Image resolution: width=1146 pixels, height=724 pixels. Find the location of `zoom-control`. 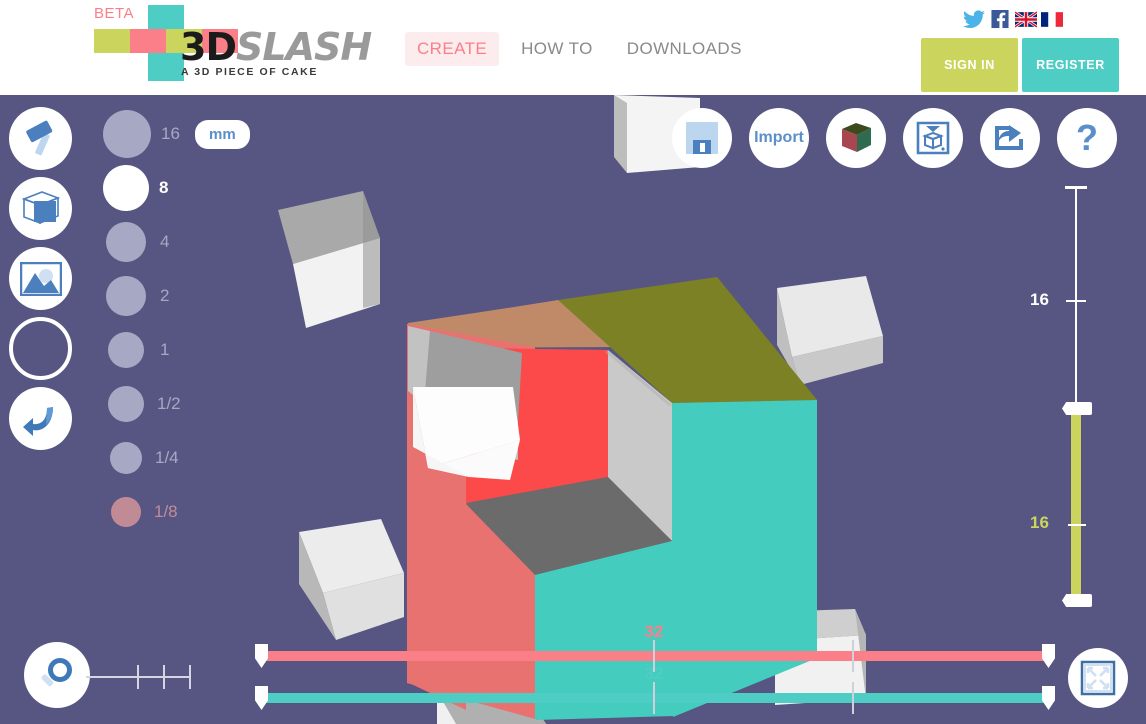

zoom-control is located at coordinates (110, 675).